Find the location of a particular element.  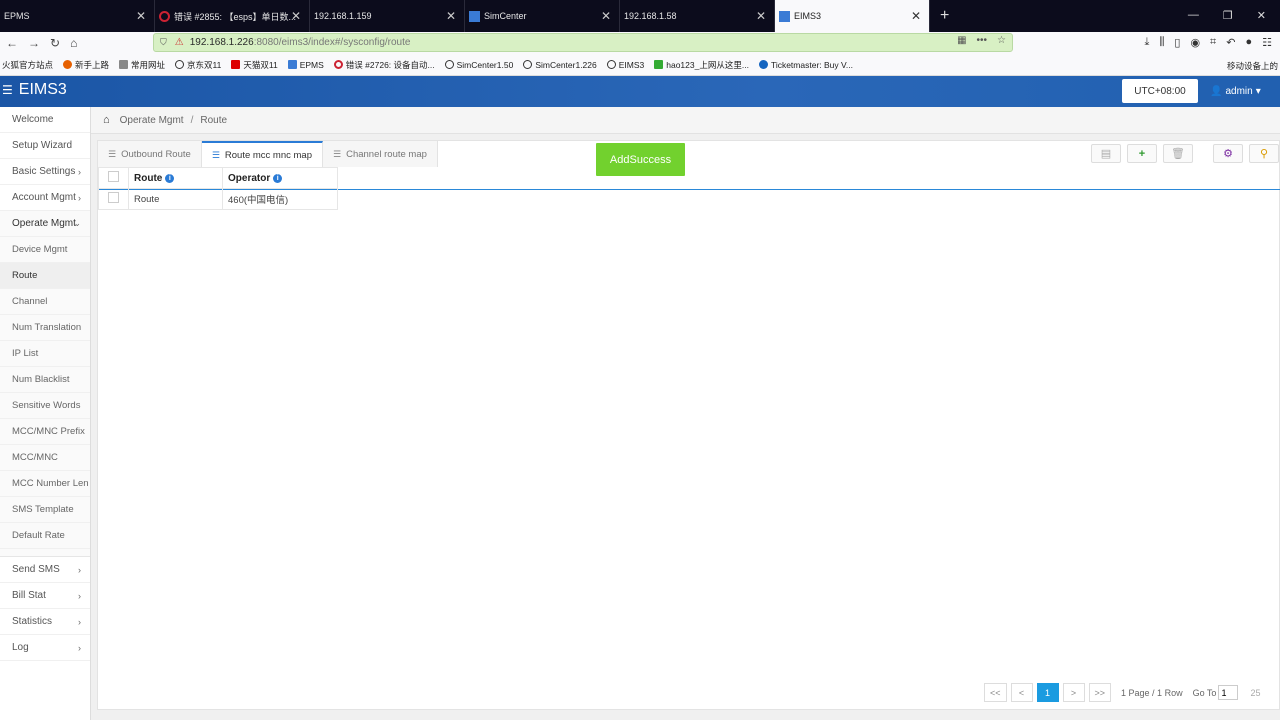

browser-tab-159: 192.168.1.159 ✕ is located at coordinates (387, 16).